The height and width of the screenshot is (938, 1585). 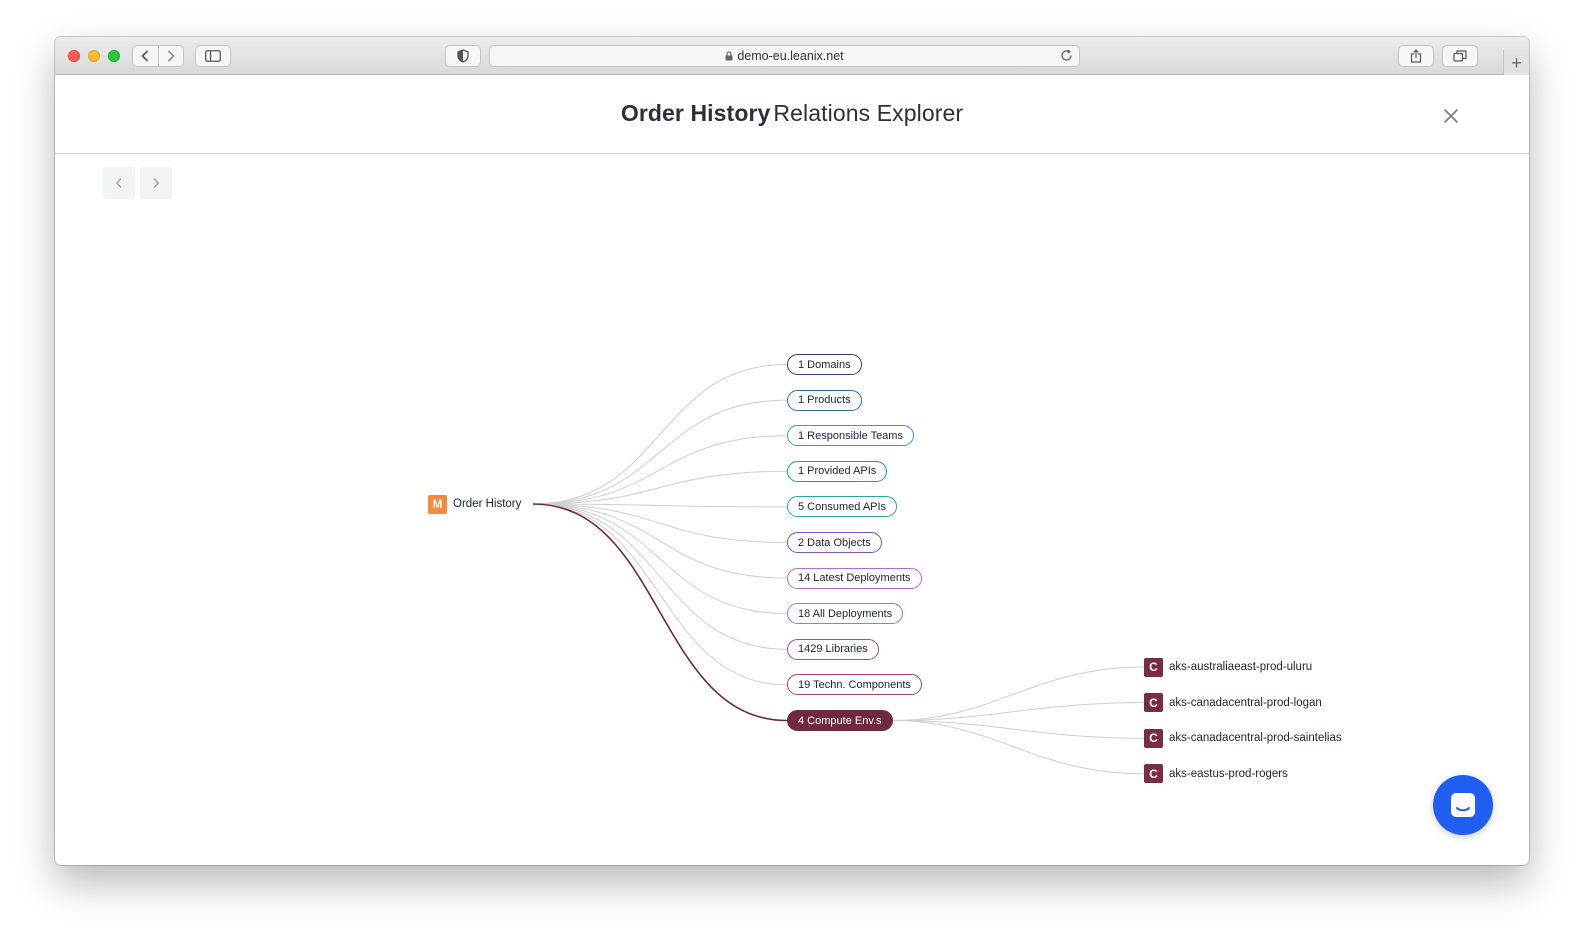 I want to click on share-button, so click(x=1416, y=56).